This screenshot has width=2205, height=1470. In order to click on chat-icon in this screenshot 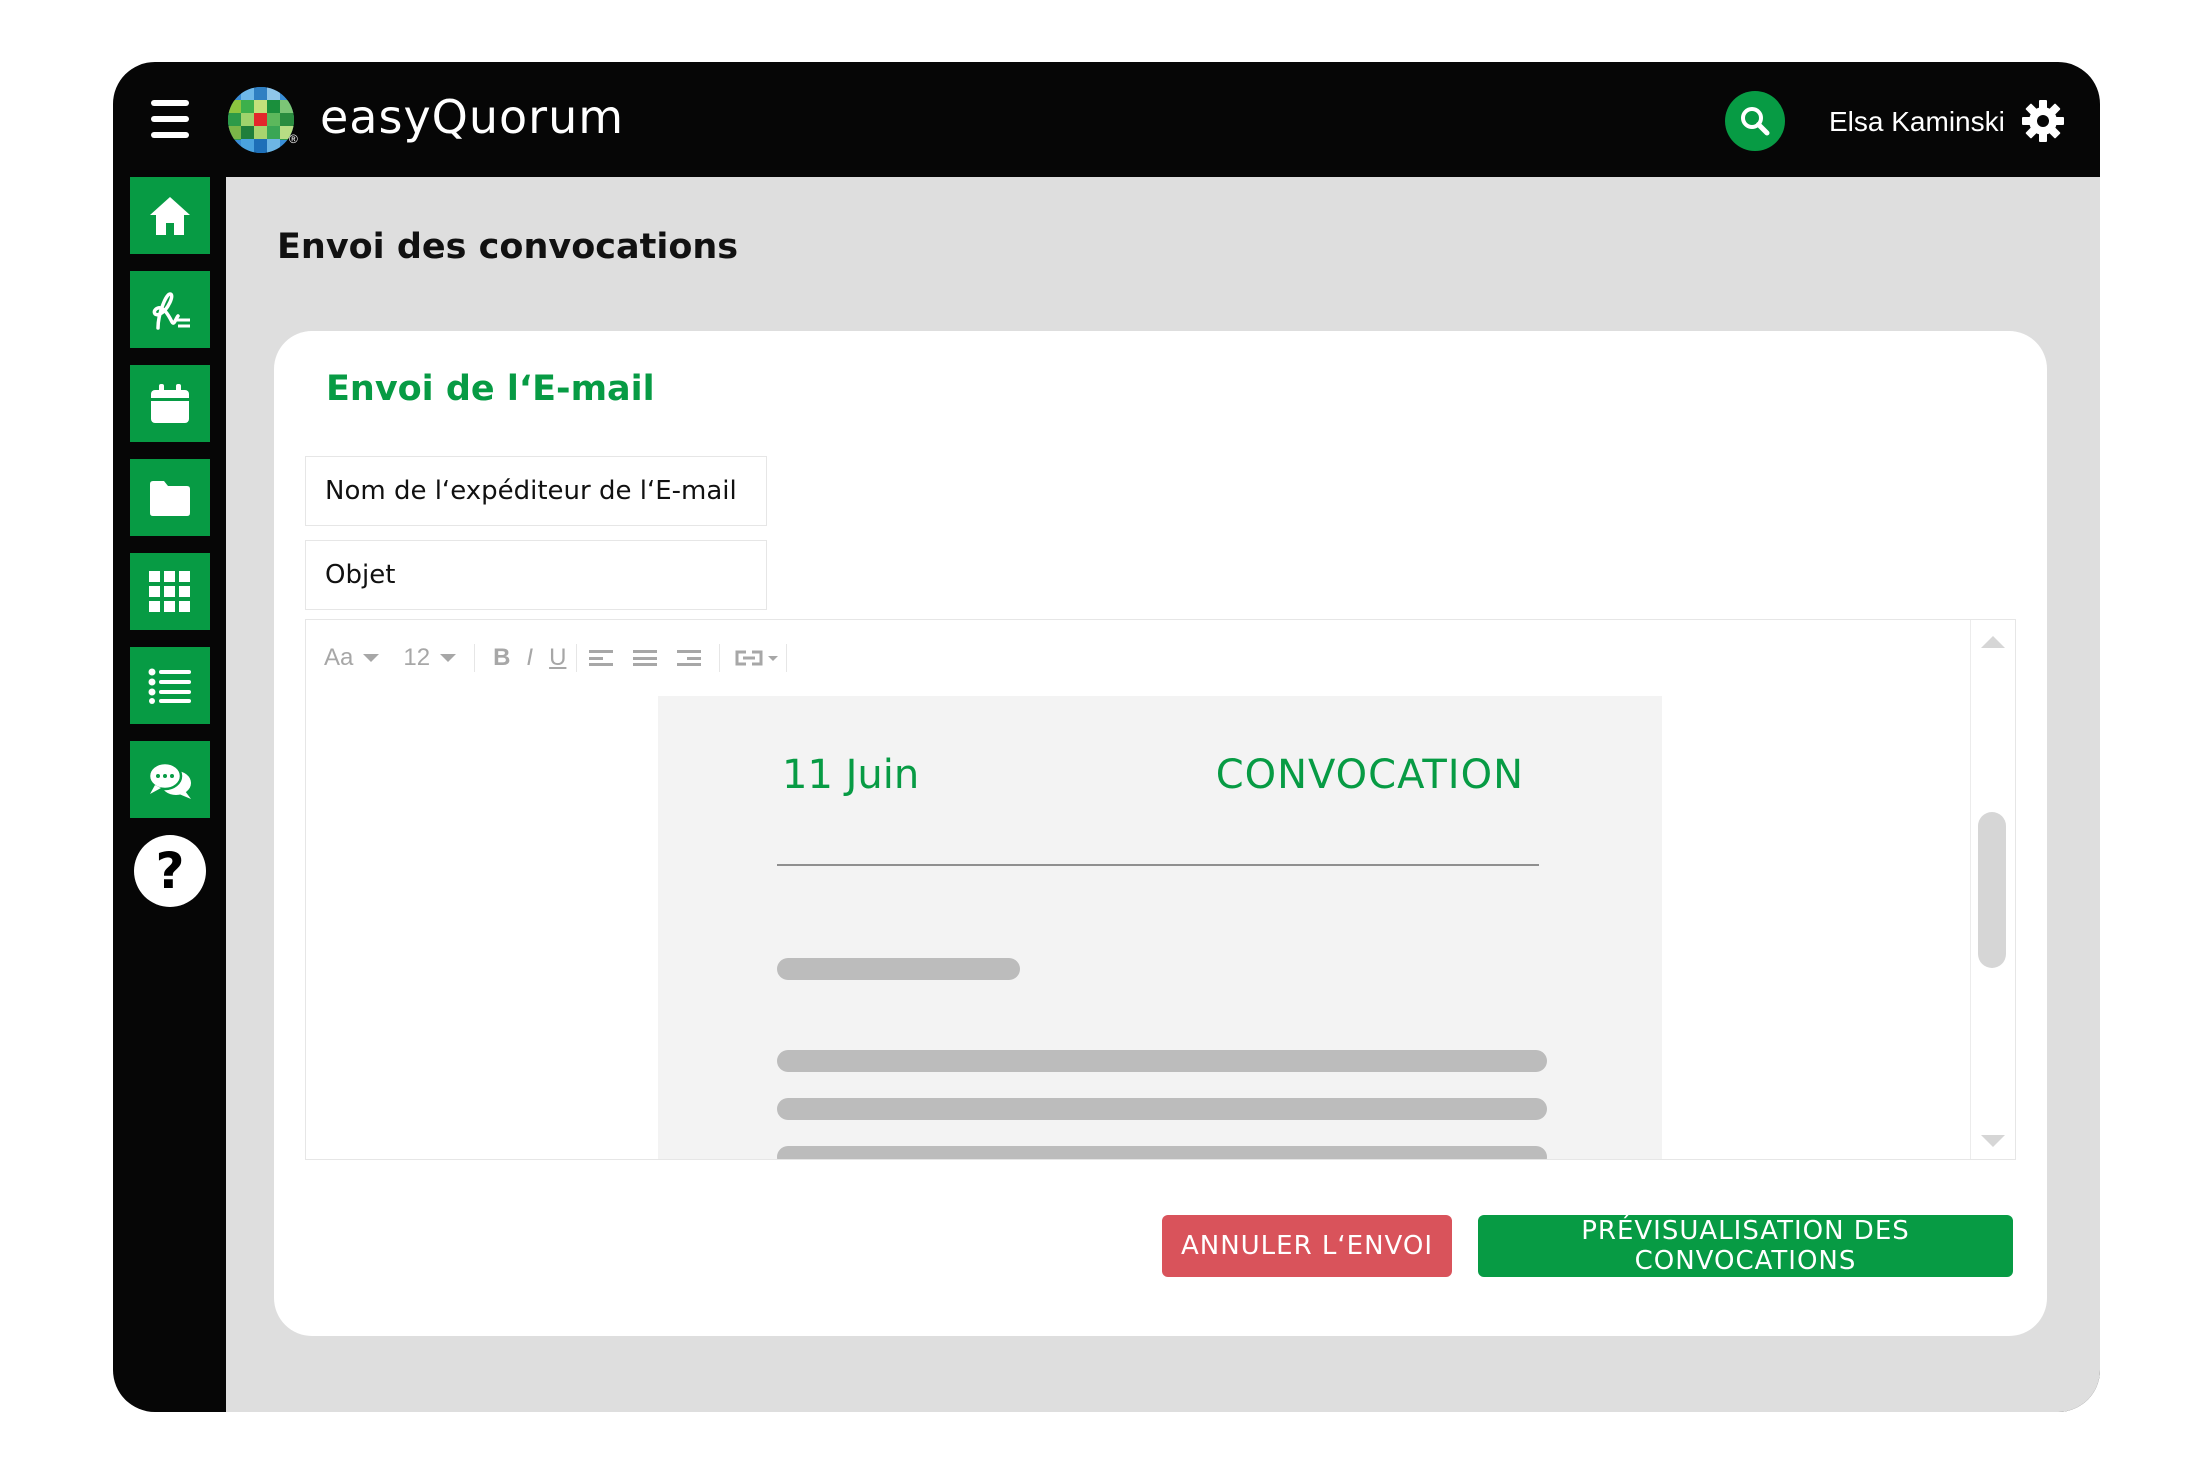, I will do `click(169, 780)`.